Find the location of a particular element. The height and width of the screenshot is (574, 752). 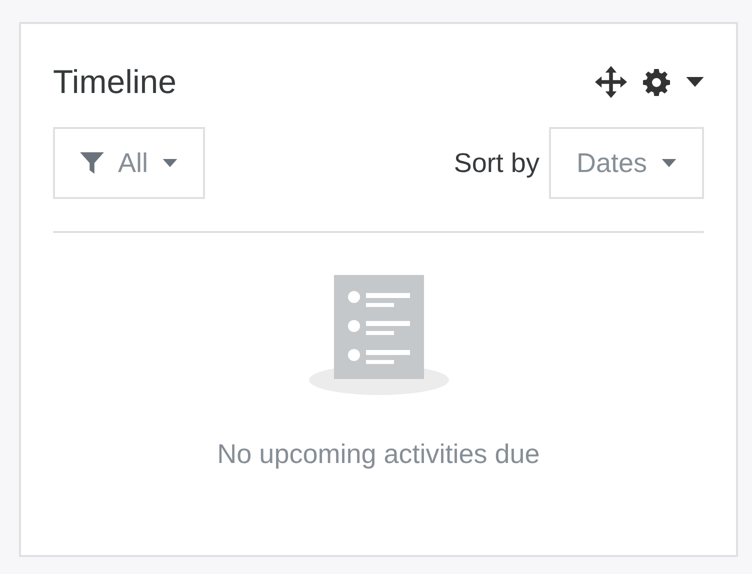

filter-dropdown: All is located at coordinates (129, 163).